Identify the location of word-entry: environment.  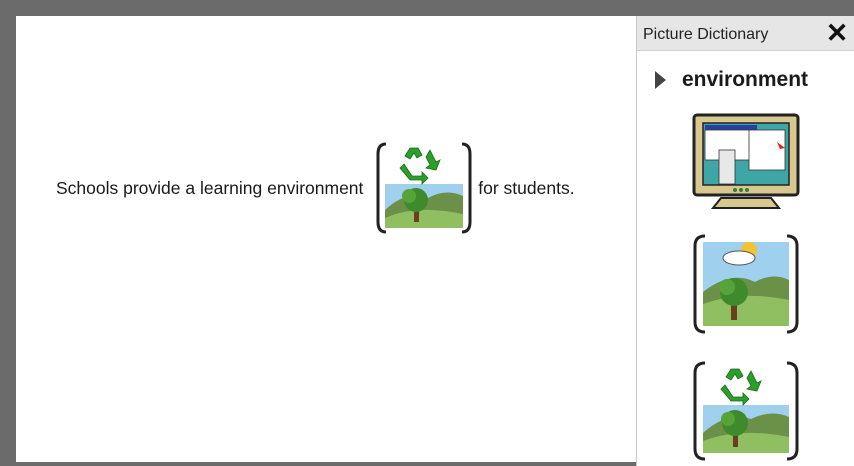
(731, 80).